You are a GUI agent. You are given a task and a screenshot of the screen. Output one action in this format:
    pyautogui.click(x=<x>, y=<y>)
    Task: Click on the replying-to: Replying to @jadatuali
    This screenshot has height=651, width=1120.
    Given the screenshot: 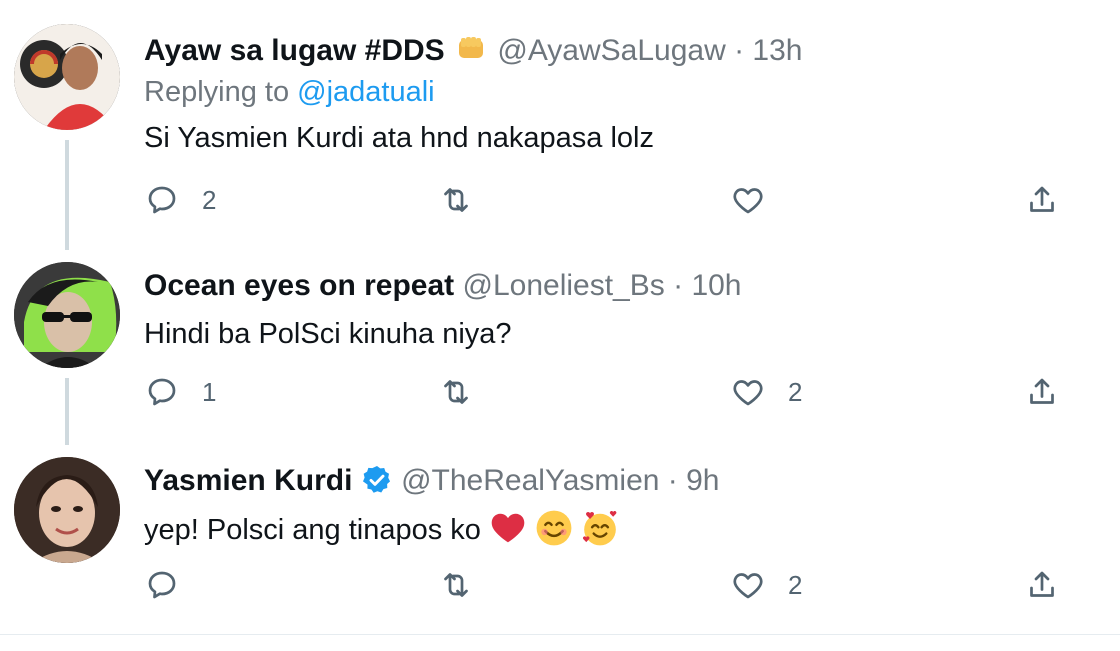 What is the action you would take?
    pyautogui.click(x=289, y=92)
    